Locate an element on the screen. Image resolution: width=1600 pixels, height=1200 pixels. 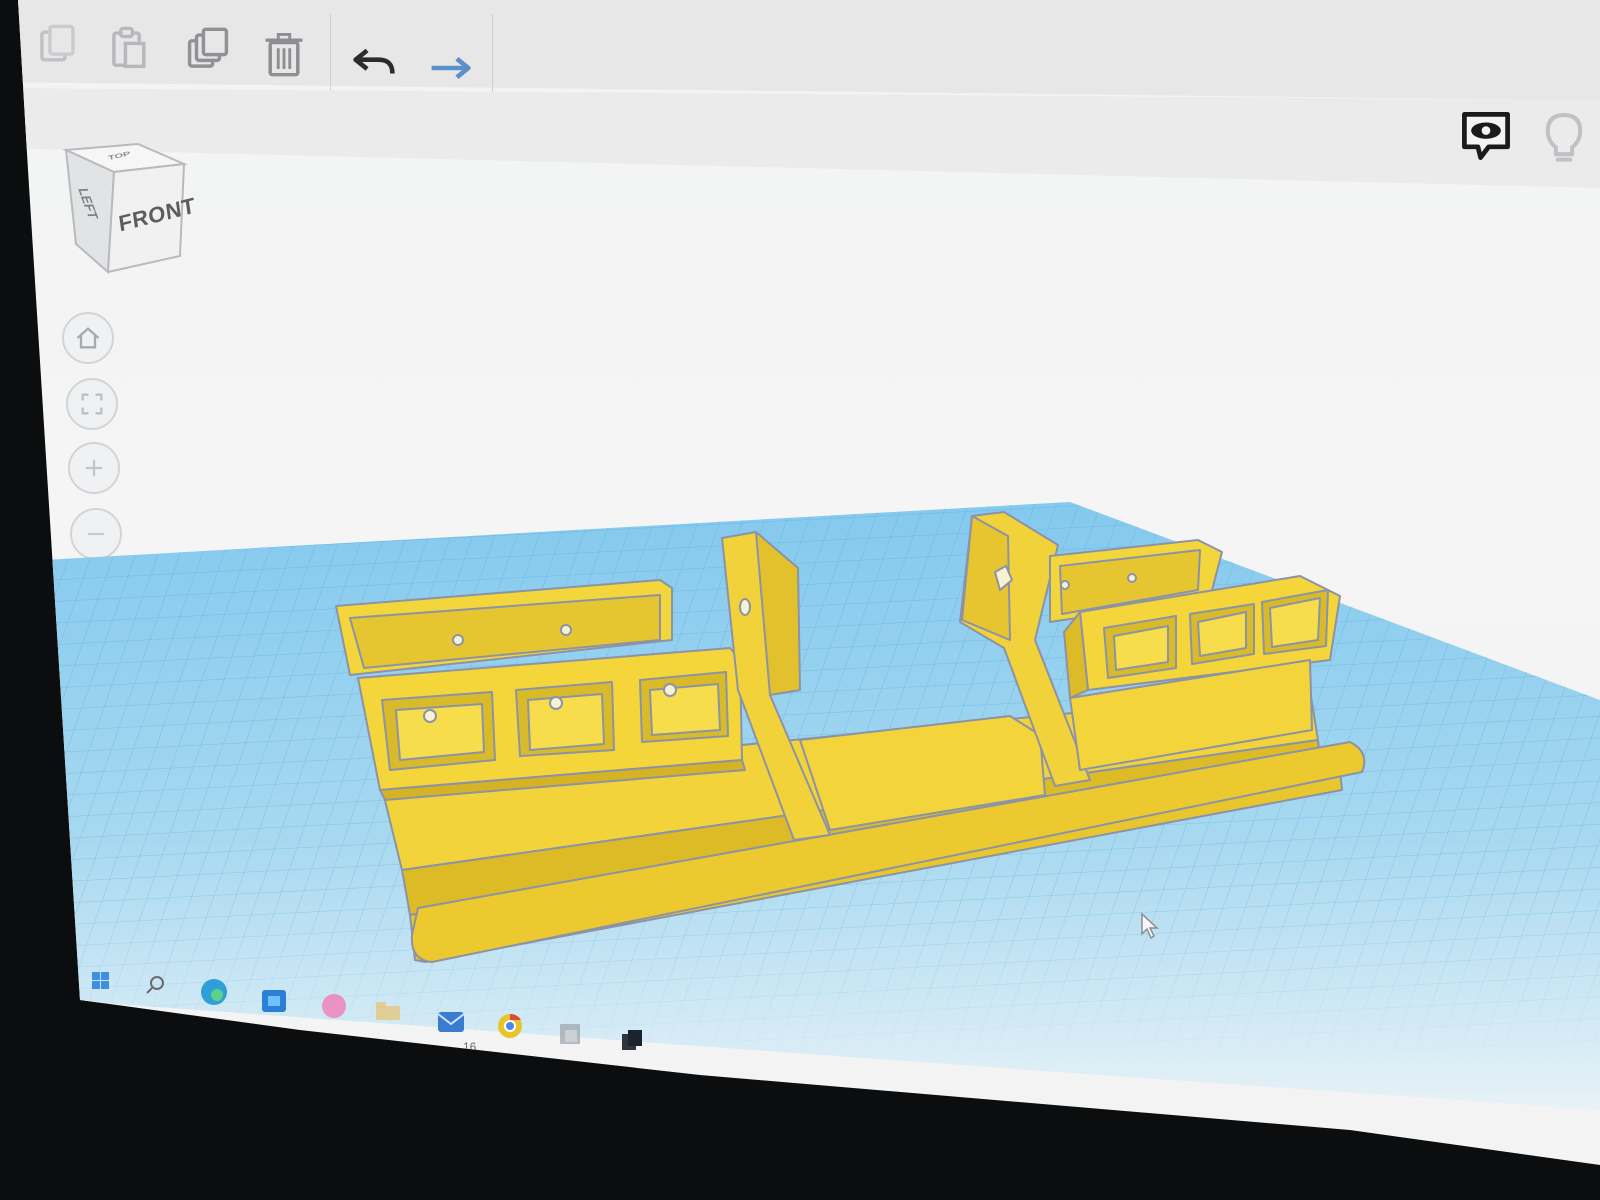
app-pink-icon is located at coordinates (334, 1006).